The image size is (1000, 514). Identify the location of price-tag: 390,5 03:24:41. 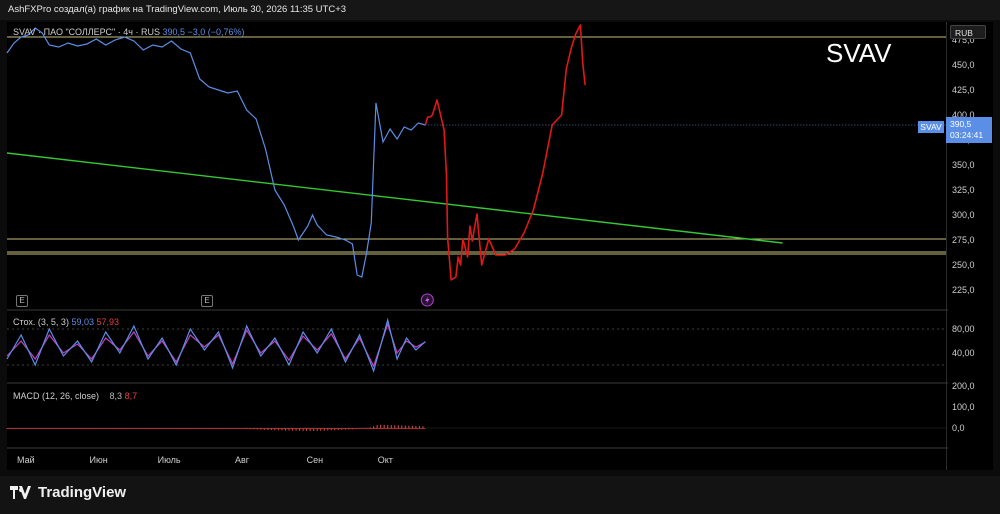
(969, 130).